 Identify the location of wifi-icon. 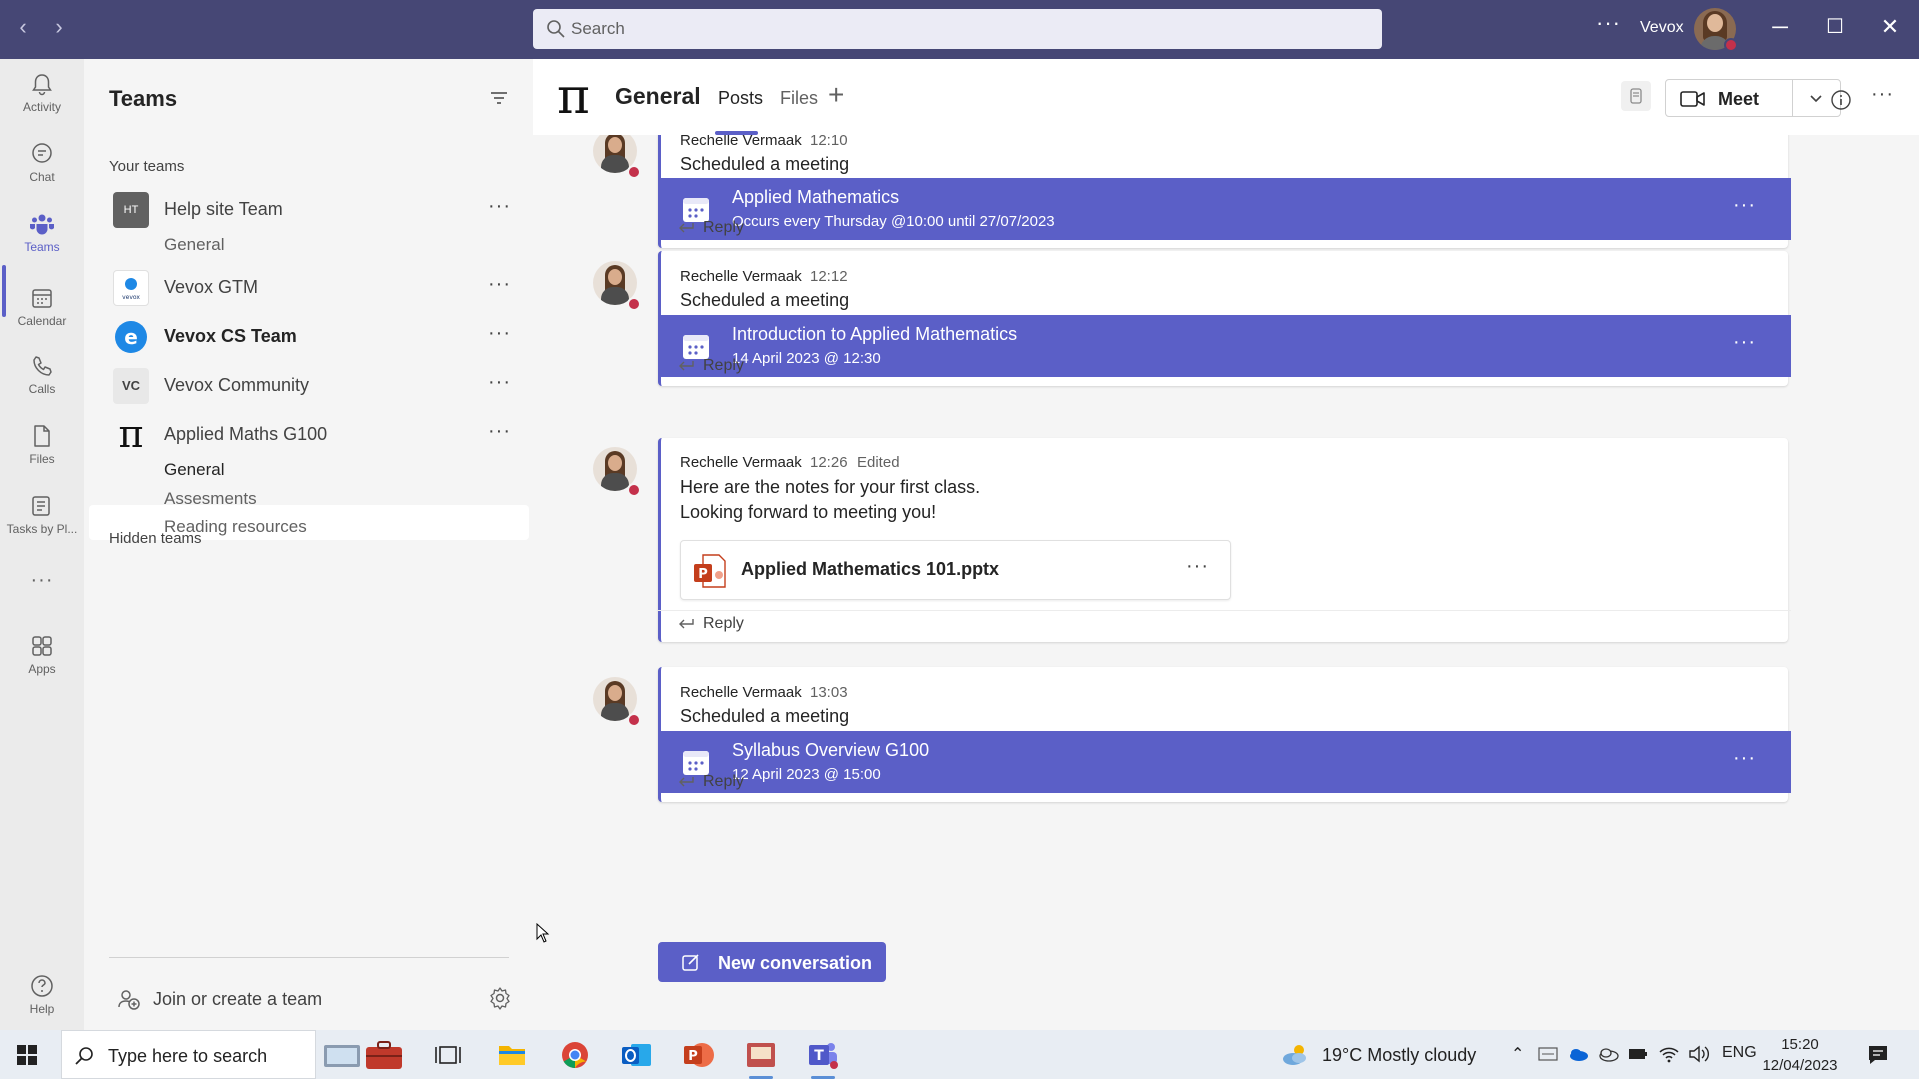
(1669, 1054).